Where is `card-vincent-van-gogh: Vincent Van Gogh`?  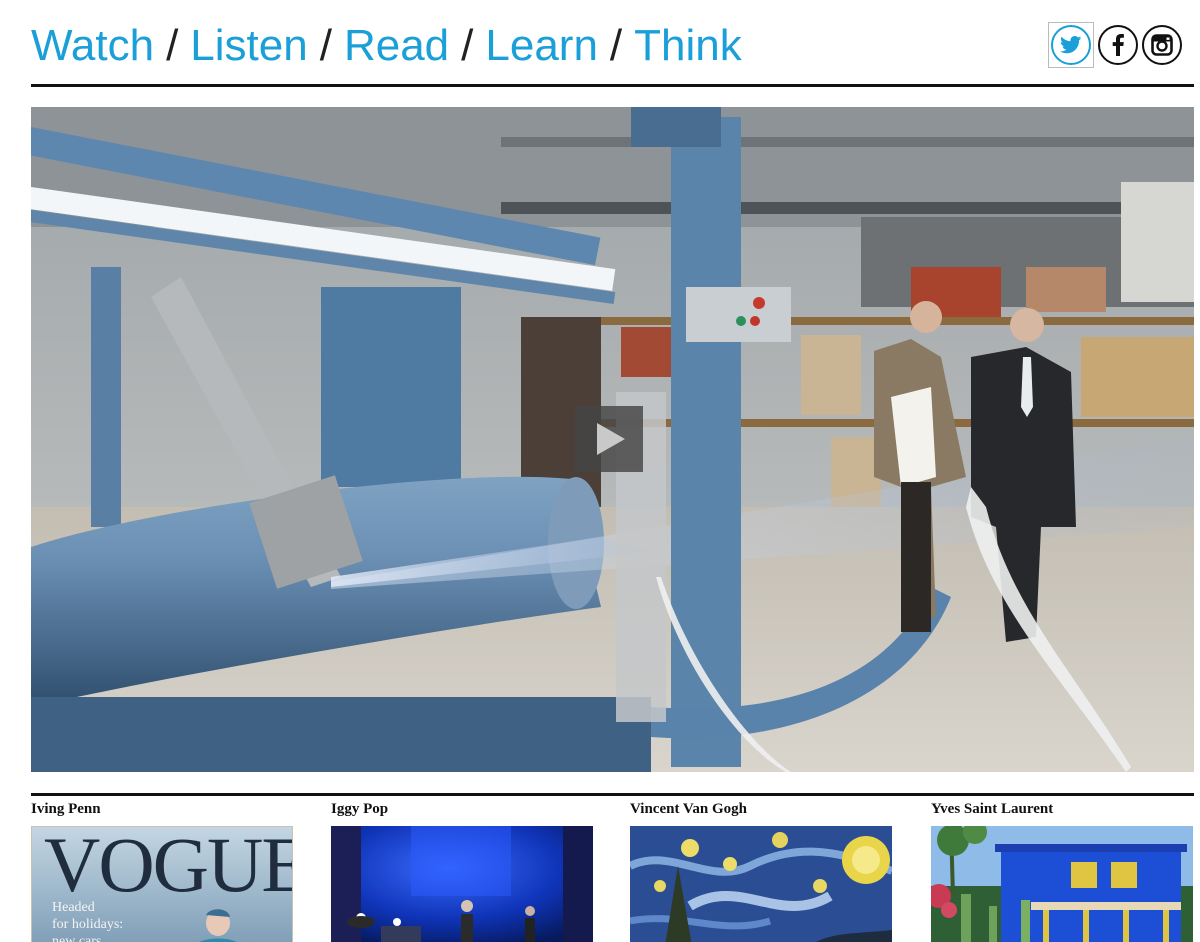
card-vincent-van-gogh: Vincent Van Gogh is located at coordinates (761, 871).